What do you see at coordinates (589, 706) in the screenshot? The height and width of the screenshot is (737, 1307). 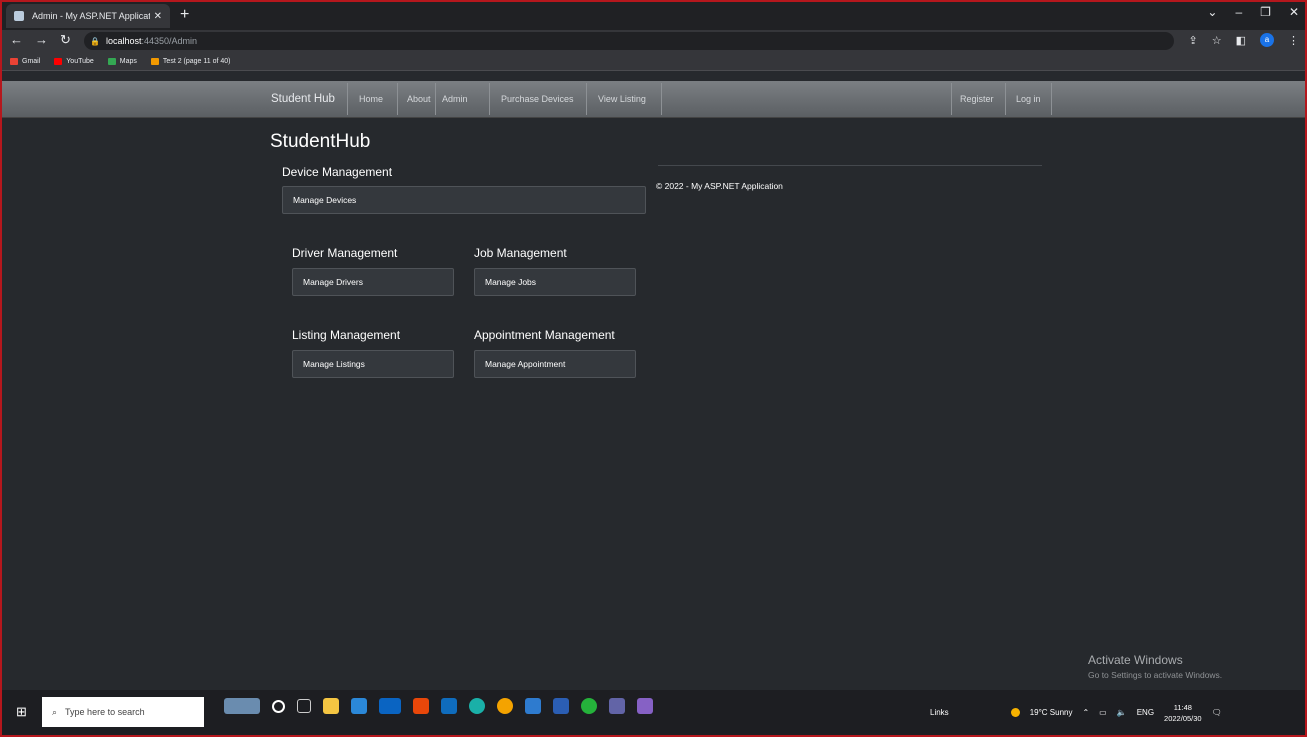 I see `whatsapp-icon` at bounding box center [589, 706].